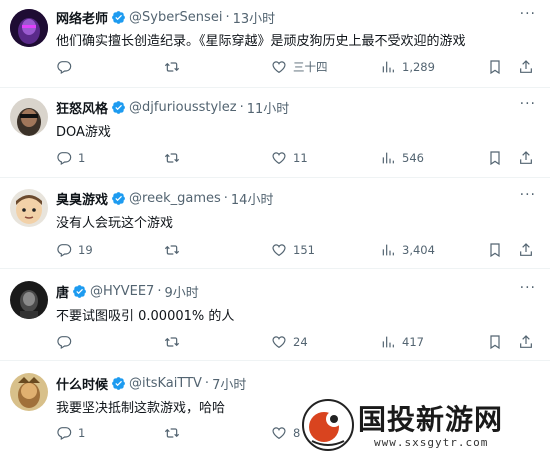 The width and height of the screenshot is (550, 454). Describe the element at coordinates (300, 342) in the screenshot. I see `like-count: 24` at that location.